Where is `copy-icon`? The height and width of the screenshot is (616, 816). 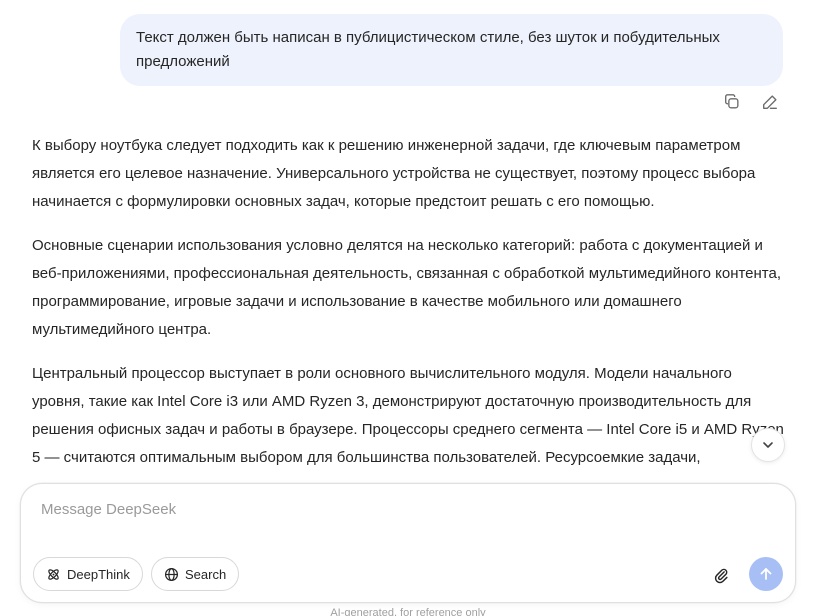
copy-icon is located at coordinates (732, 102).